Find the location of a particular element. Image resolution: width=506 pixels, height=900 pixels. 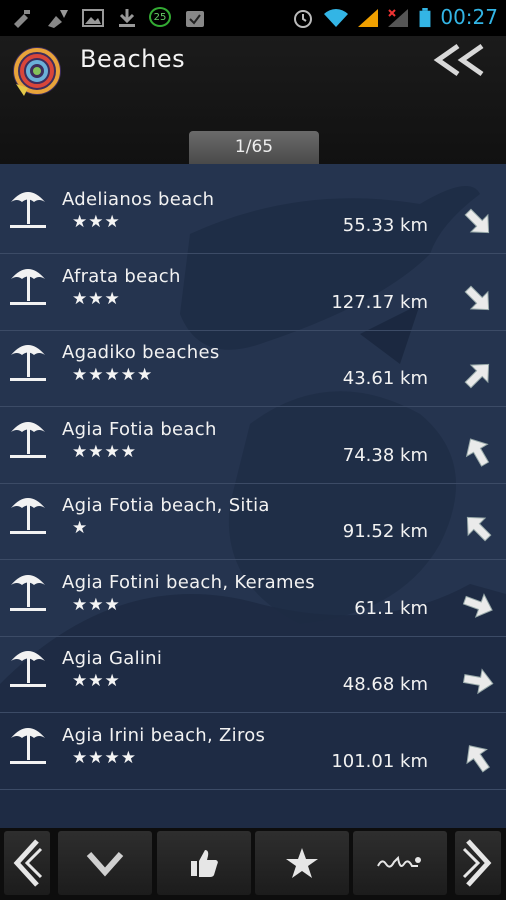

app-header: Beaches 1/65 is located at coordinates (253, 100).